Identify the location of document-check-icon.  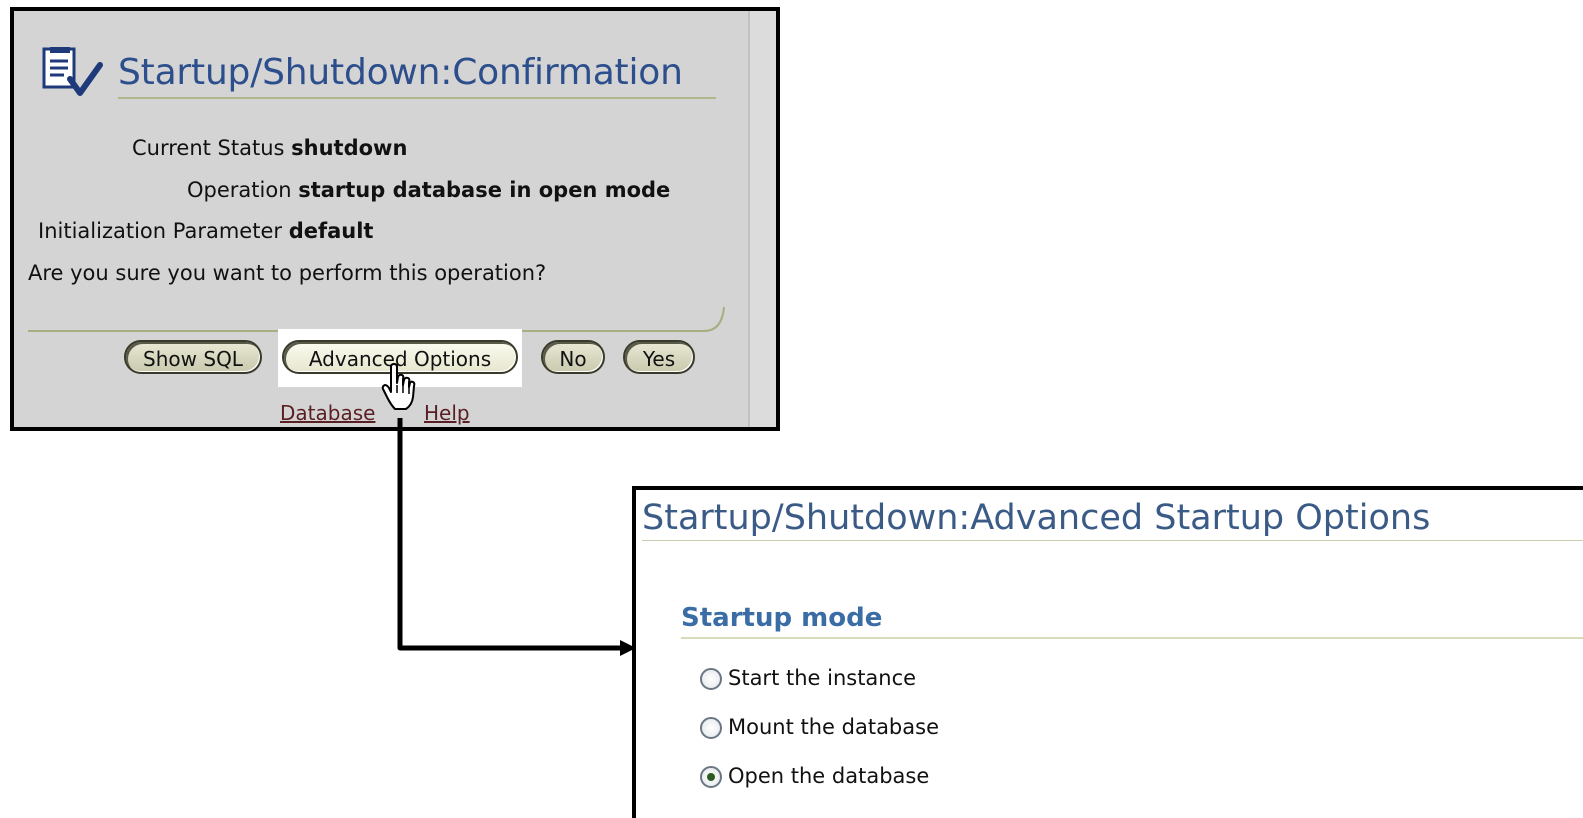
(72, 71).